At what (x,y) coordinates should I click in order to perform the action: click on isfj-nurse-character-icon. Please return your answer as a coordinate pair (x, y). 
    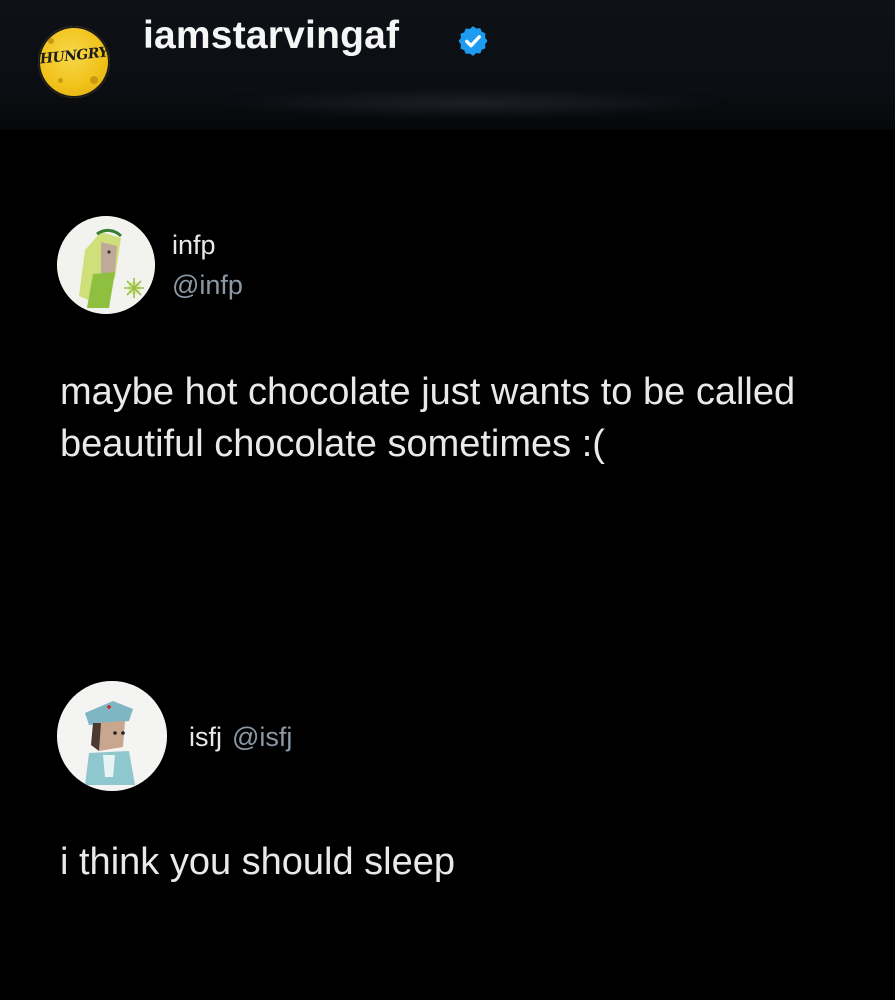
    Looking at the image, I should click on (112, 736).